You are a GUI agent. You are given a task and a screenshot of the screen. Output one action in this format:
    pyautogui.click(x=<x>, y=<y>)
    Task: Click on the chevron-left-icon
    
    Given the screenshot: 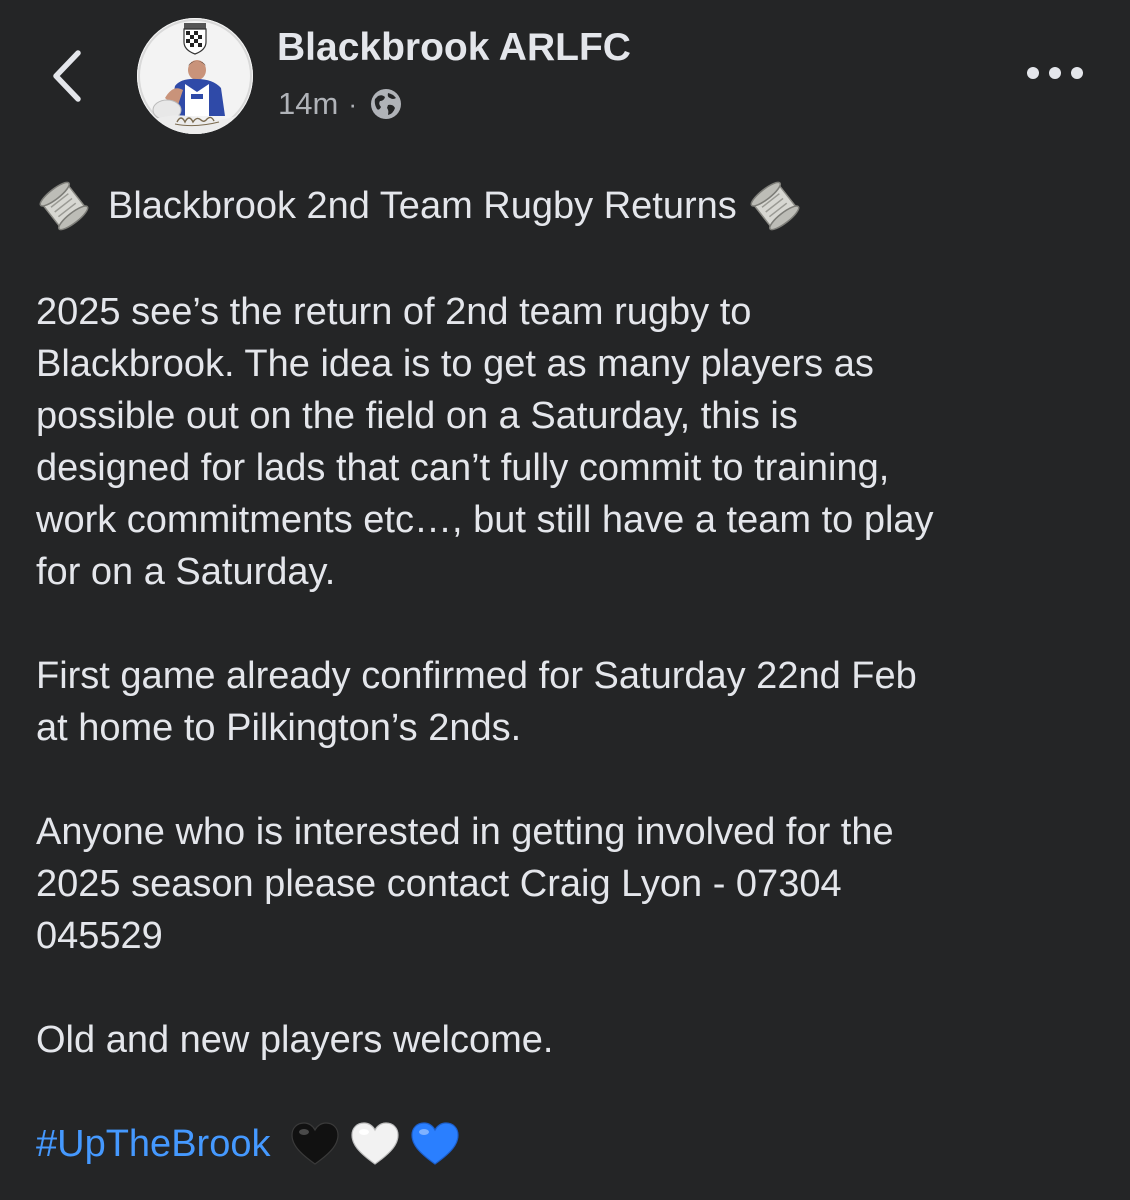 What is the action you would take?
    pyautogui.click(x=67, y=76)
    